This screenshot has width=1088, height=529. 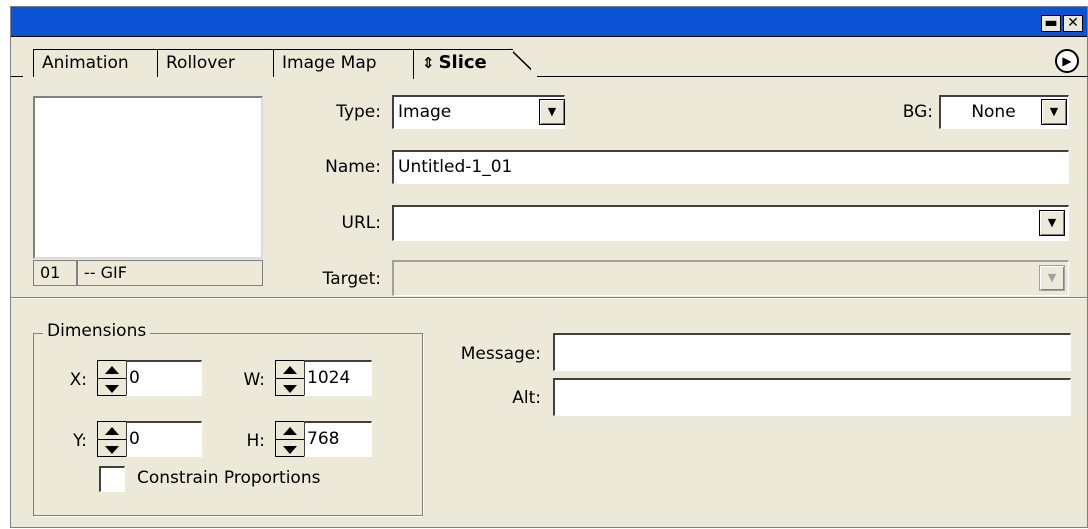 What do you see at coordinates (254, 380) in the screenshot?
I see `w-label: W:` at bounding box center [254, 380].